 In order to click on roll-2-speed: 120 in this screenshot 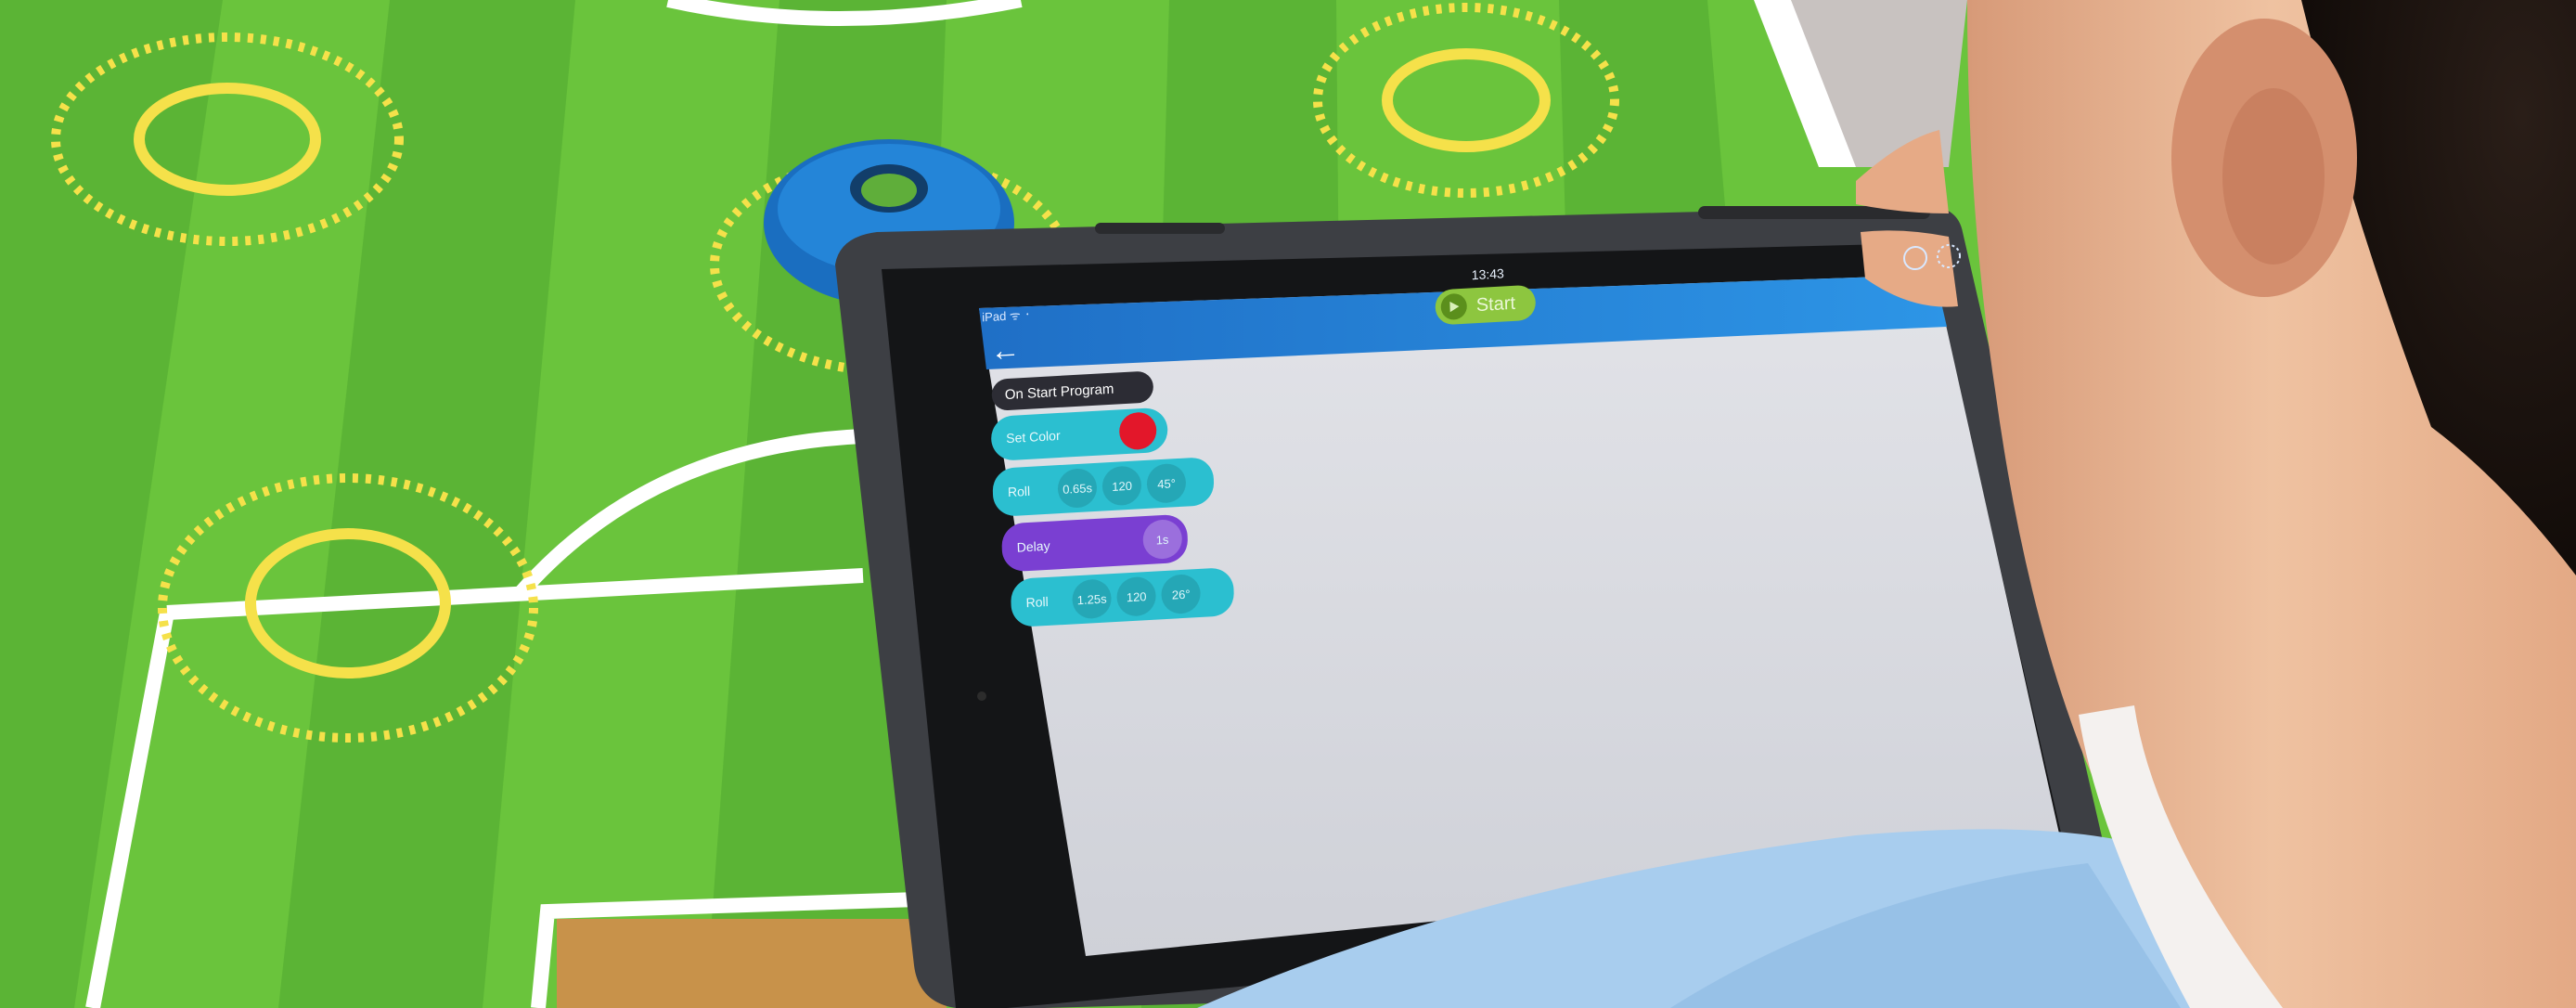, I will do `click(1136, 596)`.